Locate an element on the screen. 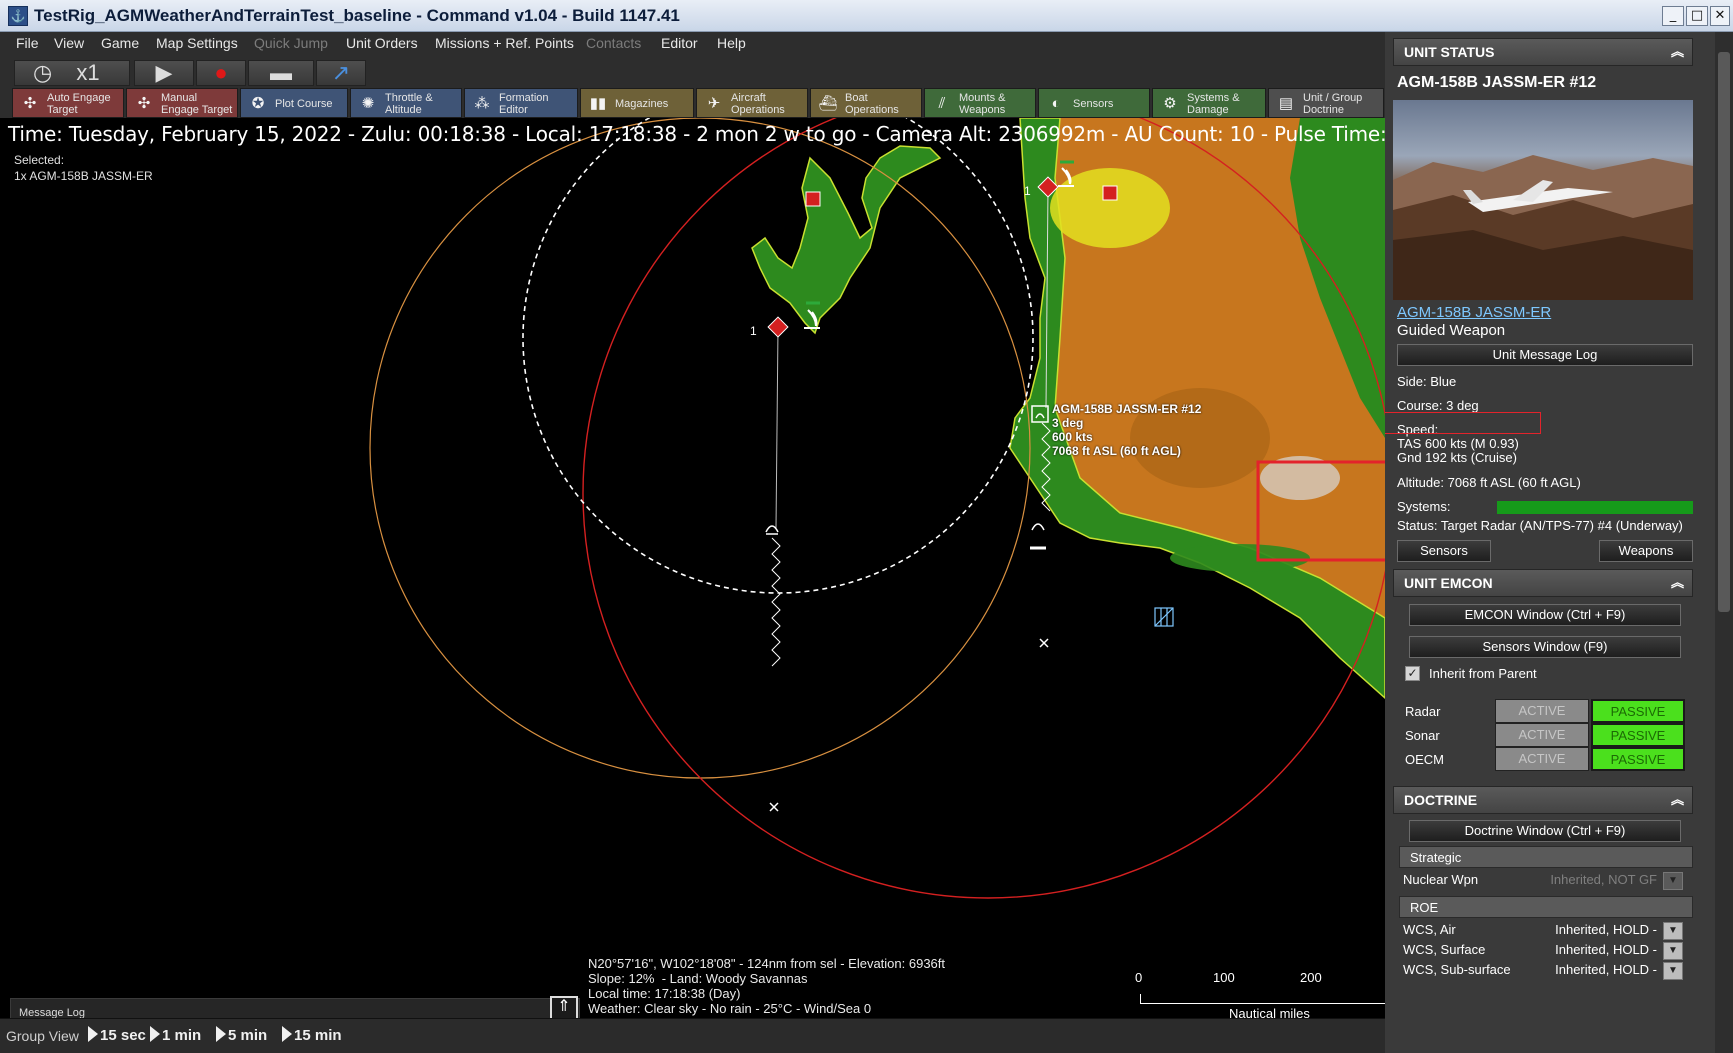 The height and width of the screenshot is (1053, 1733). menu-help: Help is located at coordinates (731, 43).